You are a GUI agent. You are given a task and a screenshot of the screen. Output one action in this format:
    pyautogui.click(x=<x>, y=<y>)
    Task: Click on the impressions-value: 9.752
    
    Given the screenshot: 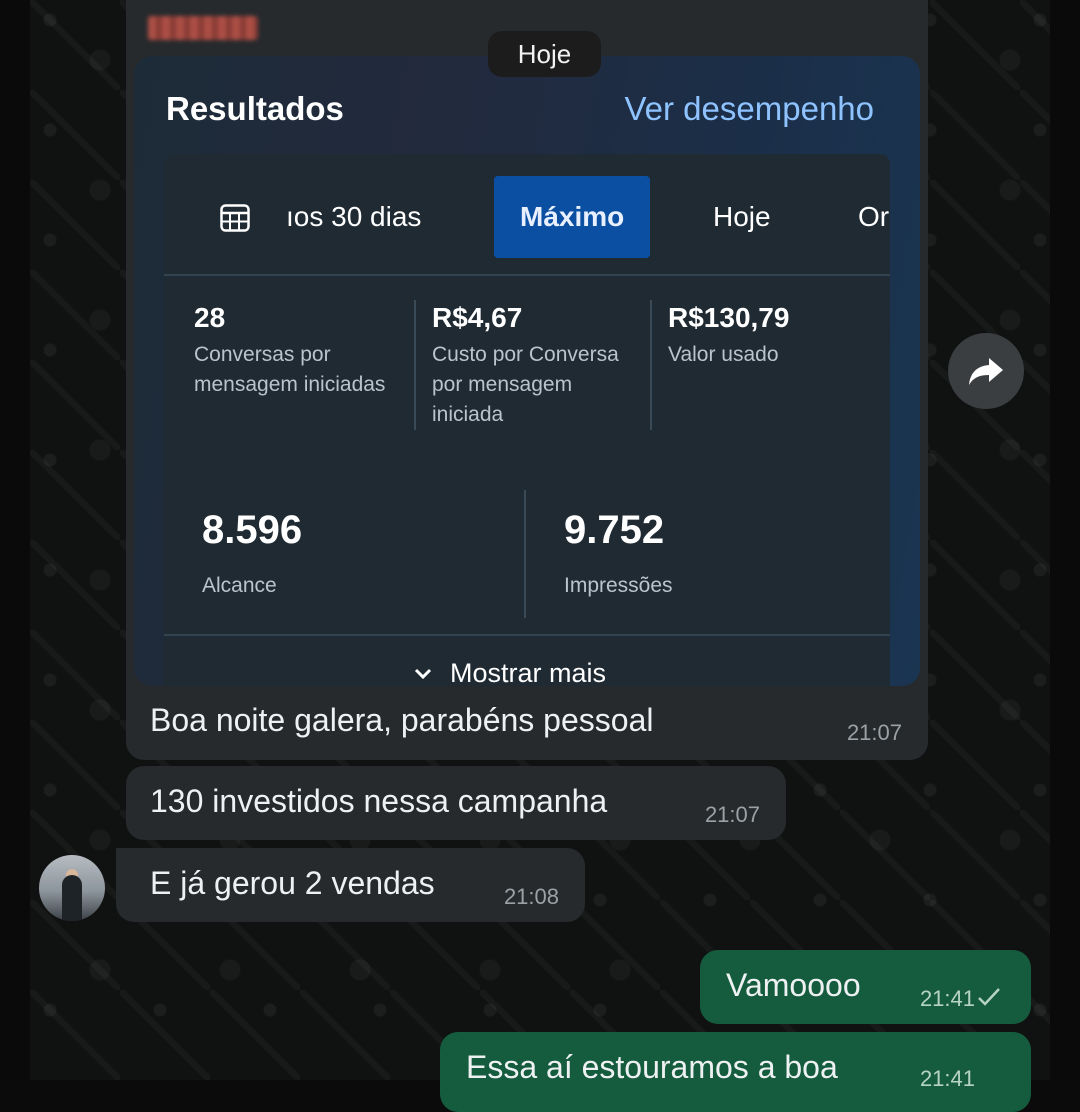 What is the action you would take?
    pyautogui.click(x=614, y=530)
    